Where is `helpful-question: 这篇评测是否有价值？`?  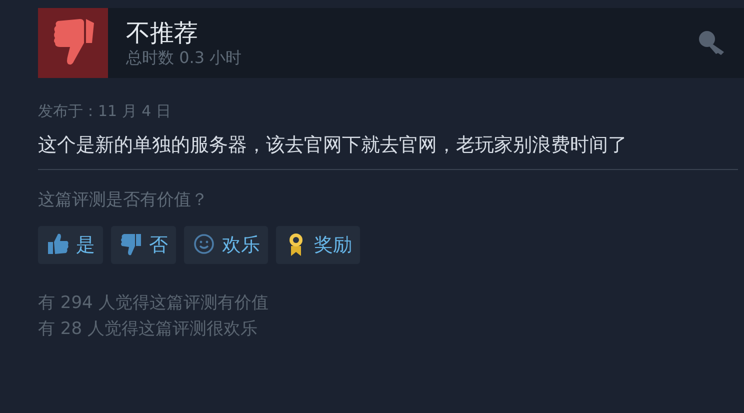 helpful-question: 这篇评测是否有价值？ is located at coordinates (123, 200).